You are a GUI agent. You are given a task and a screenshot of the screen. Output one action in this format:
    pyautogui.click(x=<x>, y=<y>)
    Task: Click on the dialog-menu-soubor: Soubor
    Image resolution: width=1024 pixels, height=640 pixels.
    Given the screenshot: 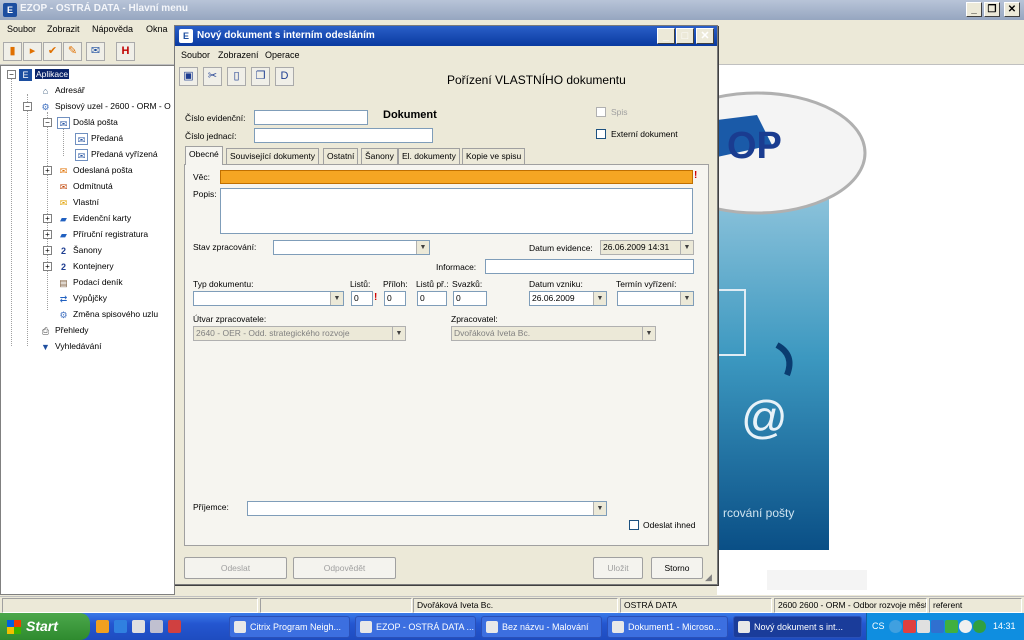 What is the action you would take?
    pyautogui.click(x=195, y=55)
    